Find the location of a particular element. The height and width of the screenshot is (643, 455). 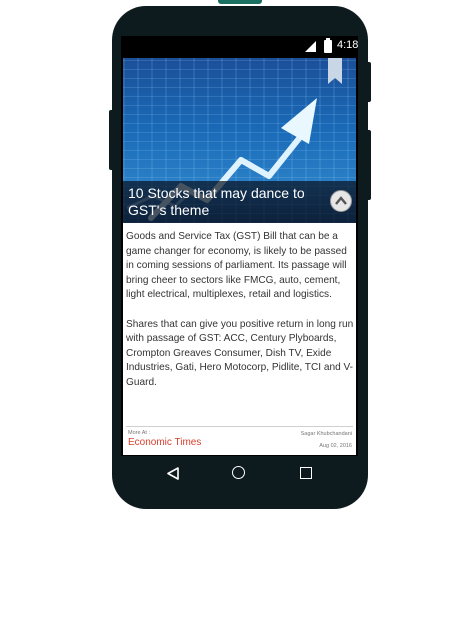

collapse-button is located at coordinates (341, 201).